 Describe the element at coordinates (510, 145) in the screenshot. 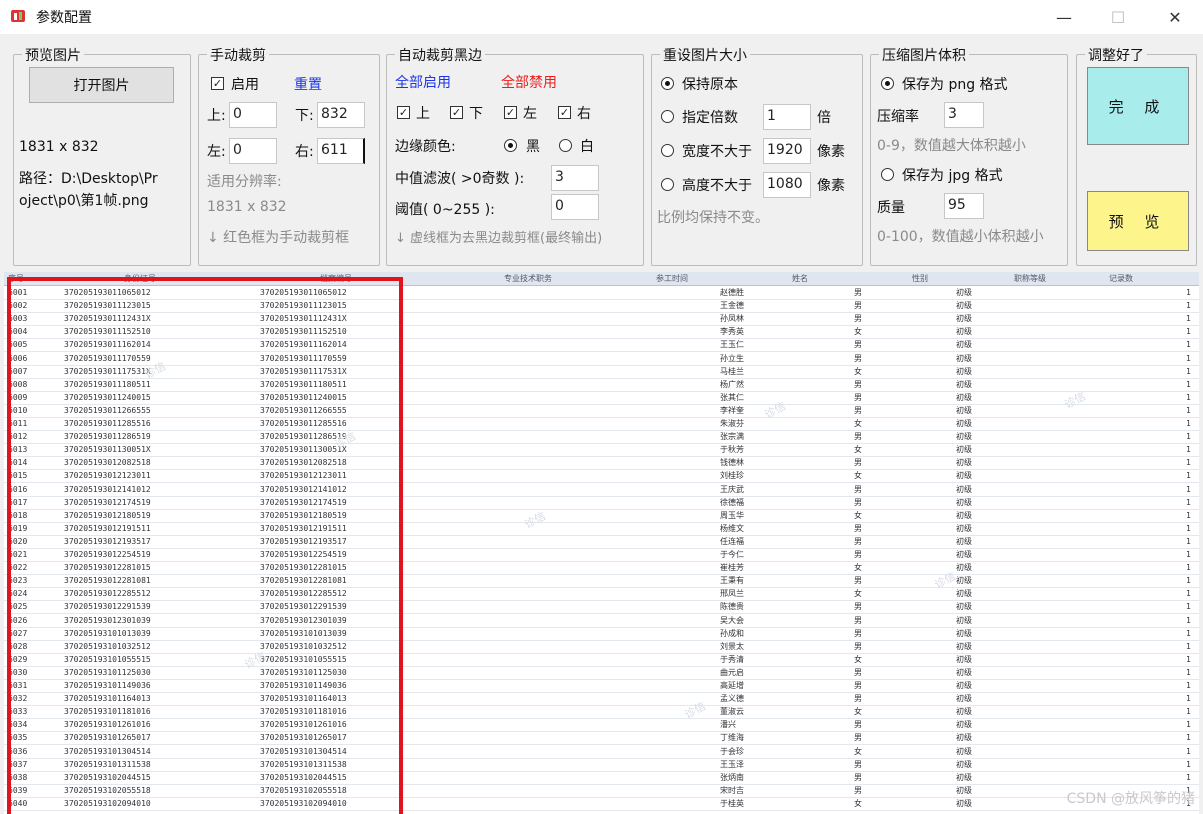

I see `edge-black-radio` at that location.